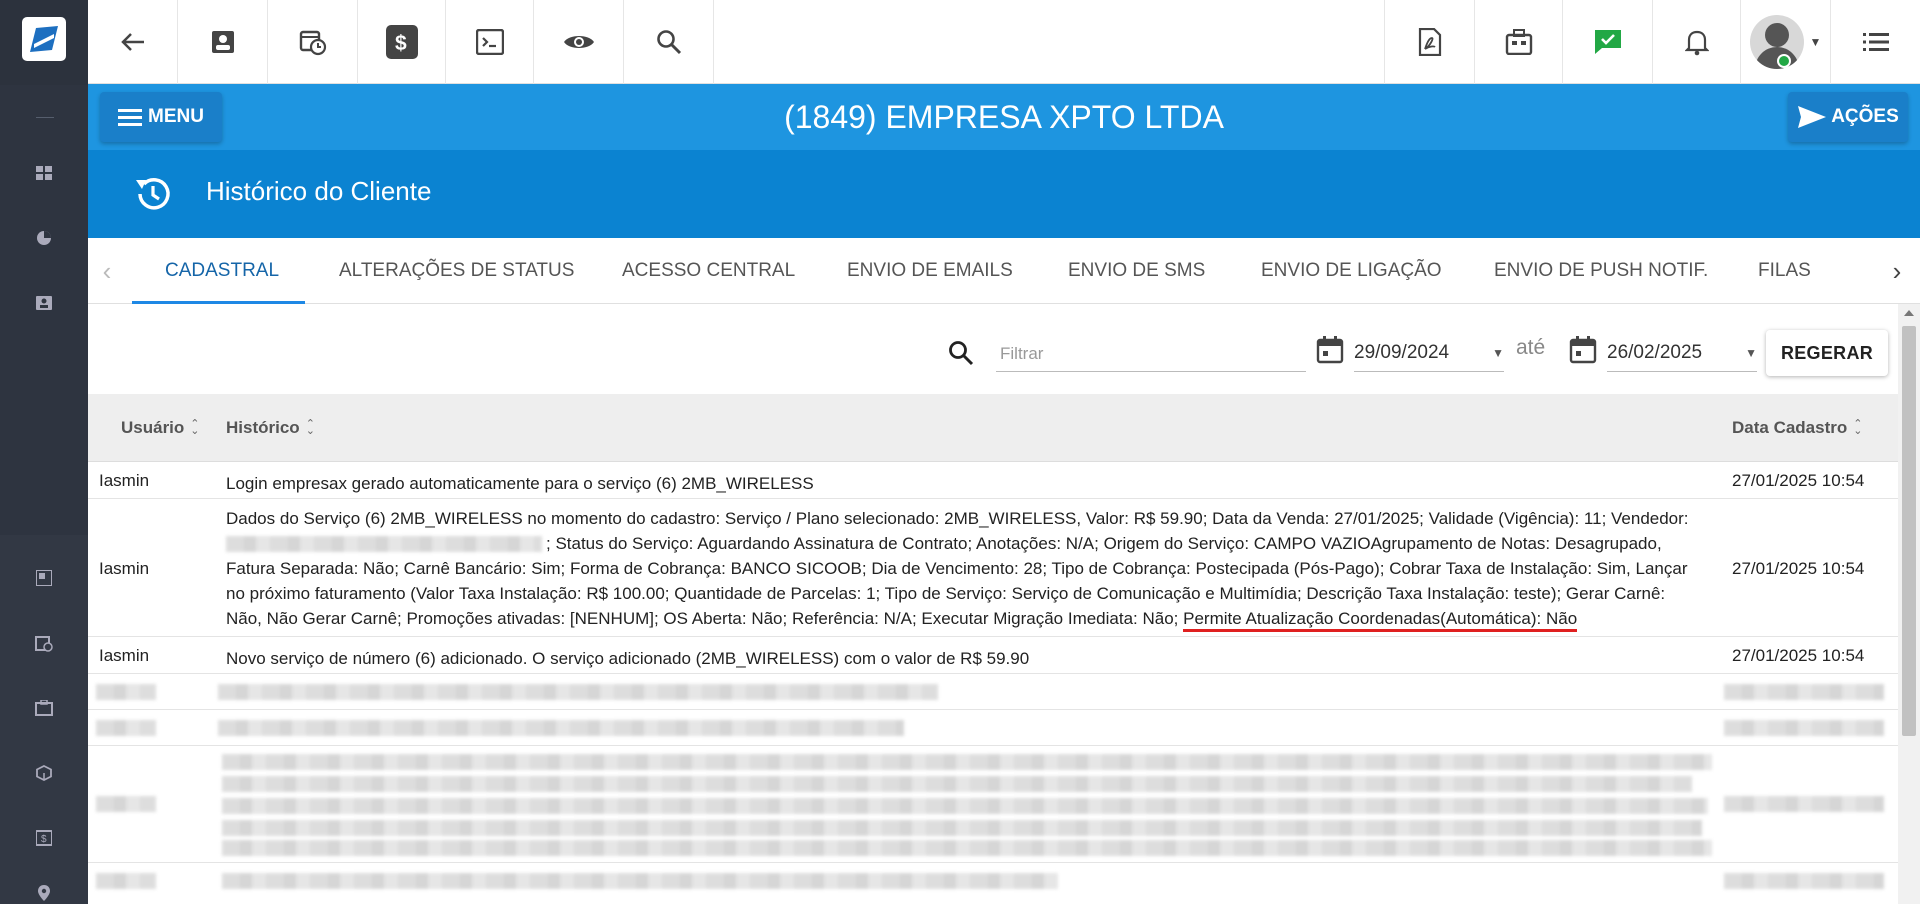 Image resolution: width=1920 pixels, height=904 pixels. What do you see at coordinates (44, 39) in the screenshot?
I see `app-logo` at bounding box center [44, 39].